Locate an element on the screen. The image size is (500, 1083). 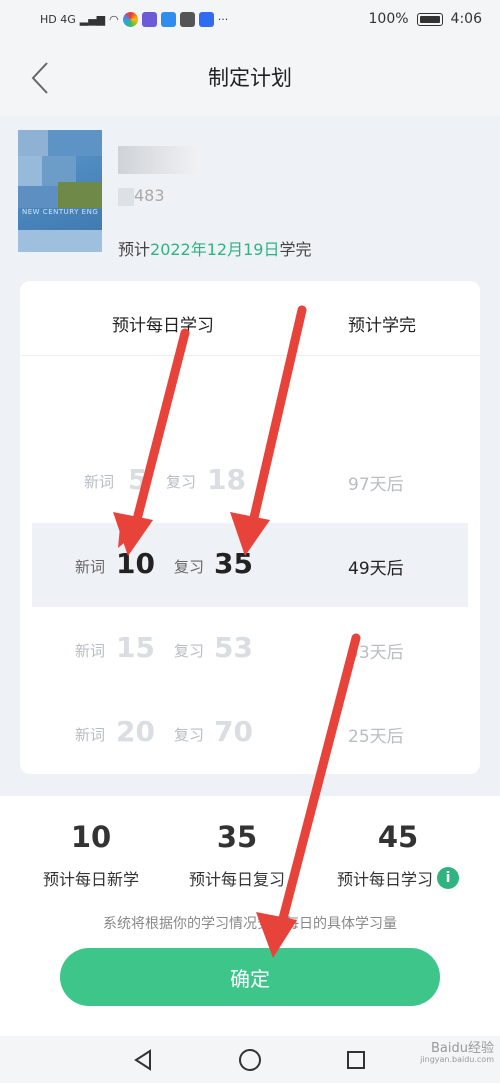
confirm-button: 确定 is located at coordinates (250, 977).